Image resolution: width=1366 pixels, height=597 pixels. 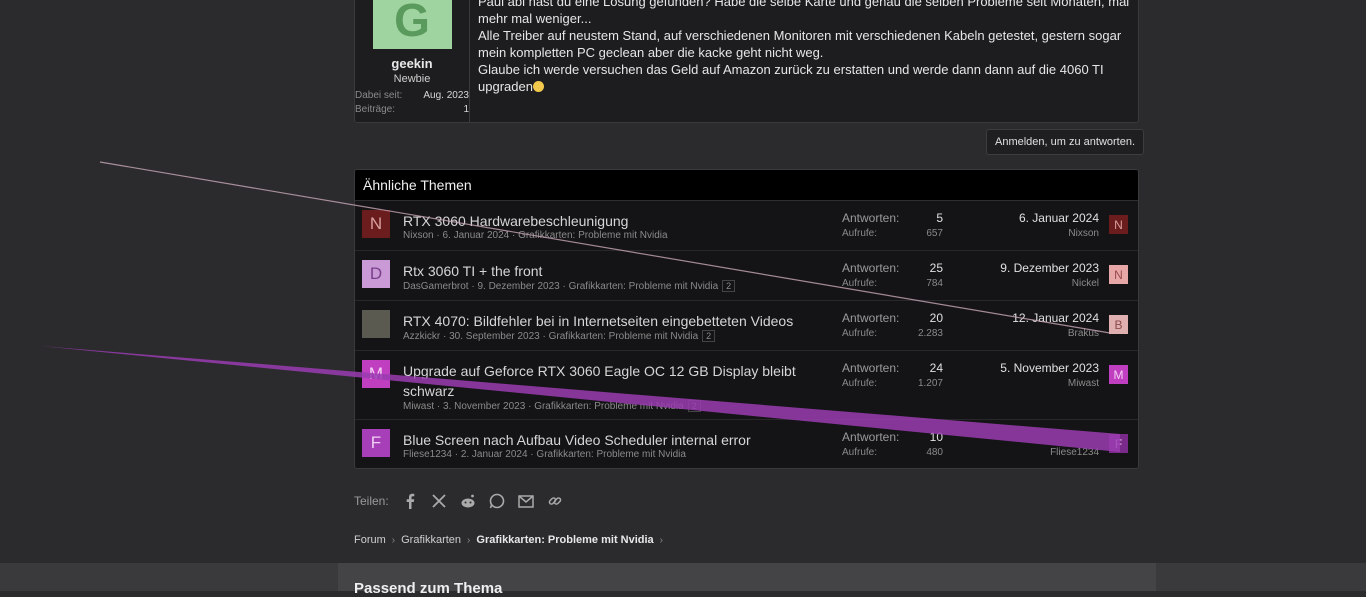 I want to click on thread-date: 3. November 2023, so click(x=484, y=406).